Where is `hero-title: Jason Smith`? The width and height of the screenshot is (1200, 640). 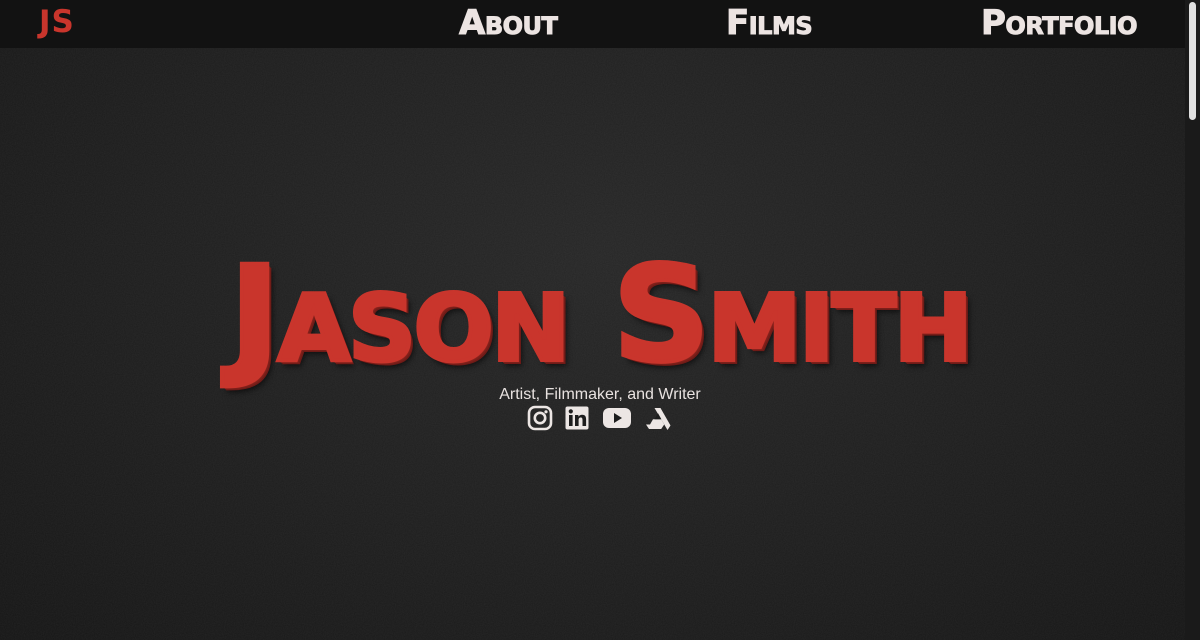
hero-title: Jason Smith is located at coordinates (601, 315).